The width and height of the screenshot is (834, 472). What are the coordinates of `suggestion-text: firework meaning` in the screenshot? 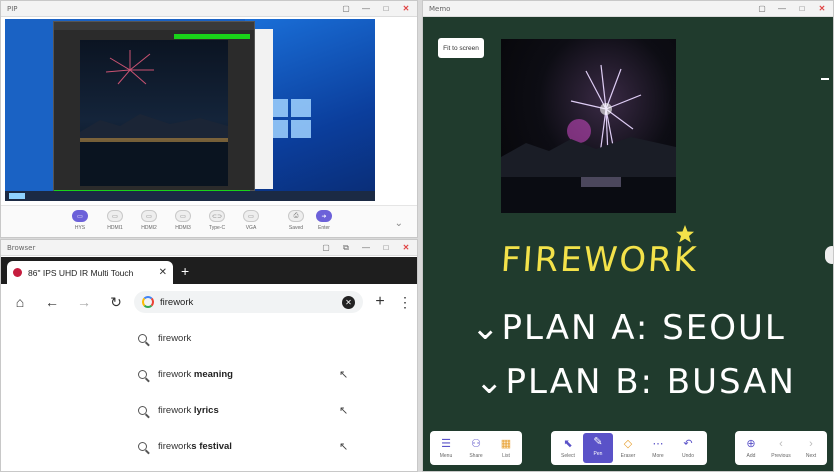 It's located at (195, 374).